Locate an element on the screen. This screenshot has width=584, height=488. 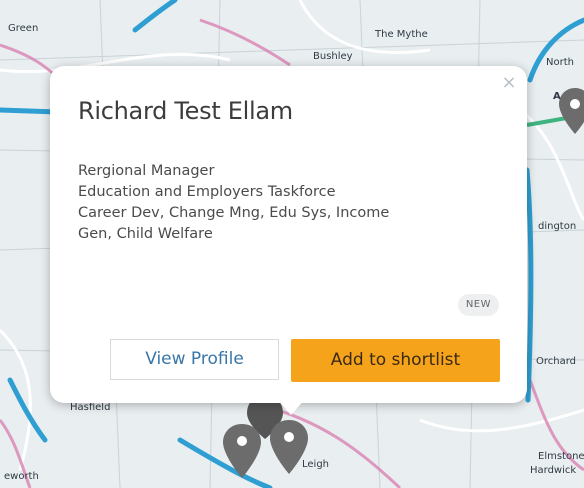
map-label-eworth: eworth is located at coordinates (21, 476).